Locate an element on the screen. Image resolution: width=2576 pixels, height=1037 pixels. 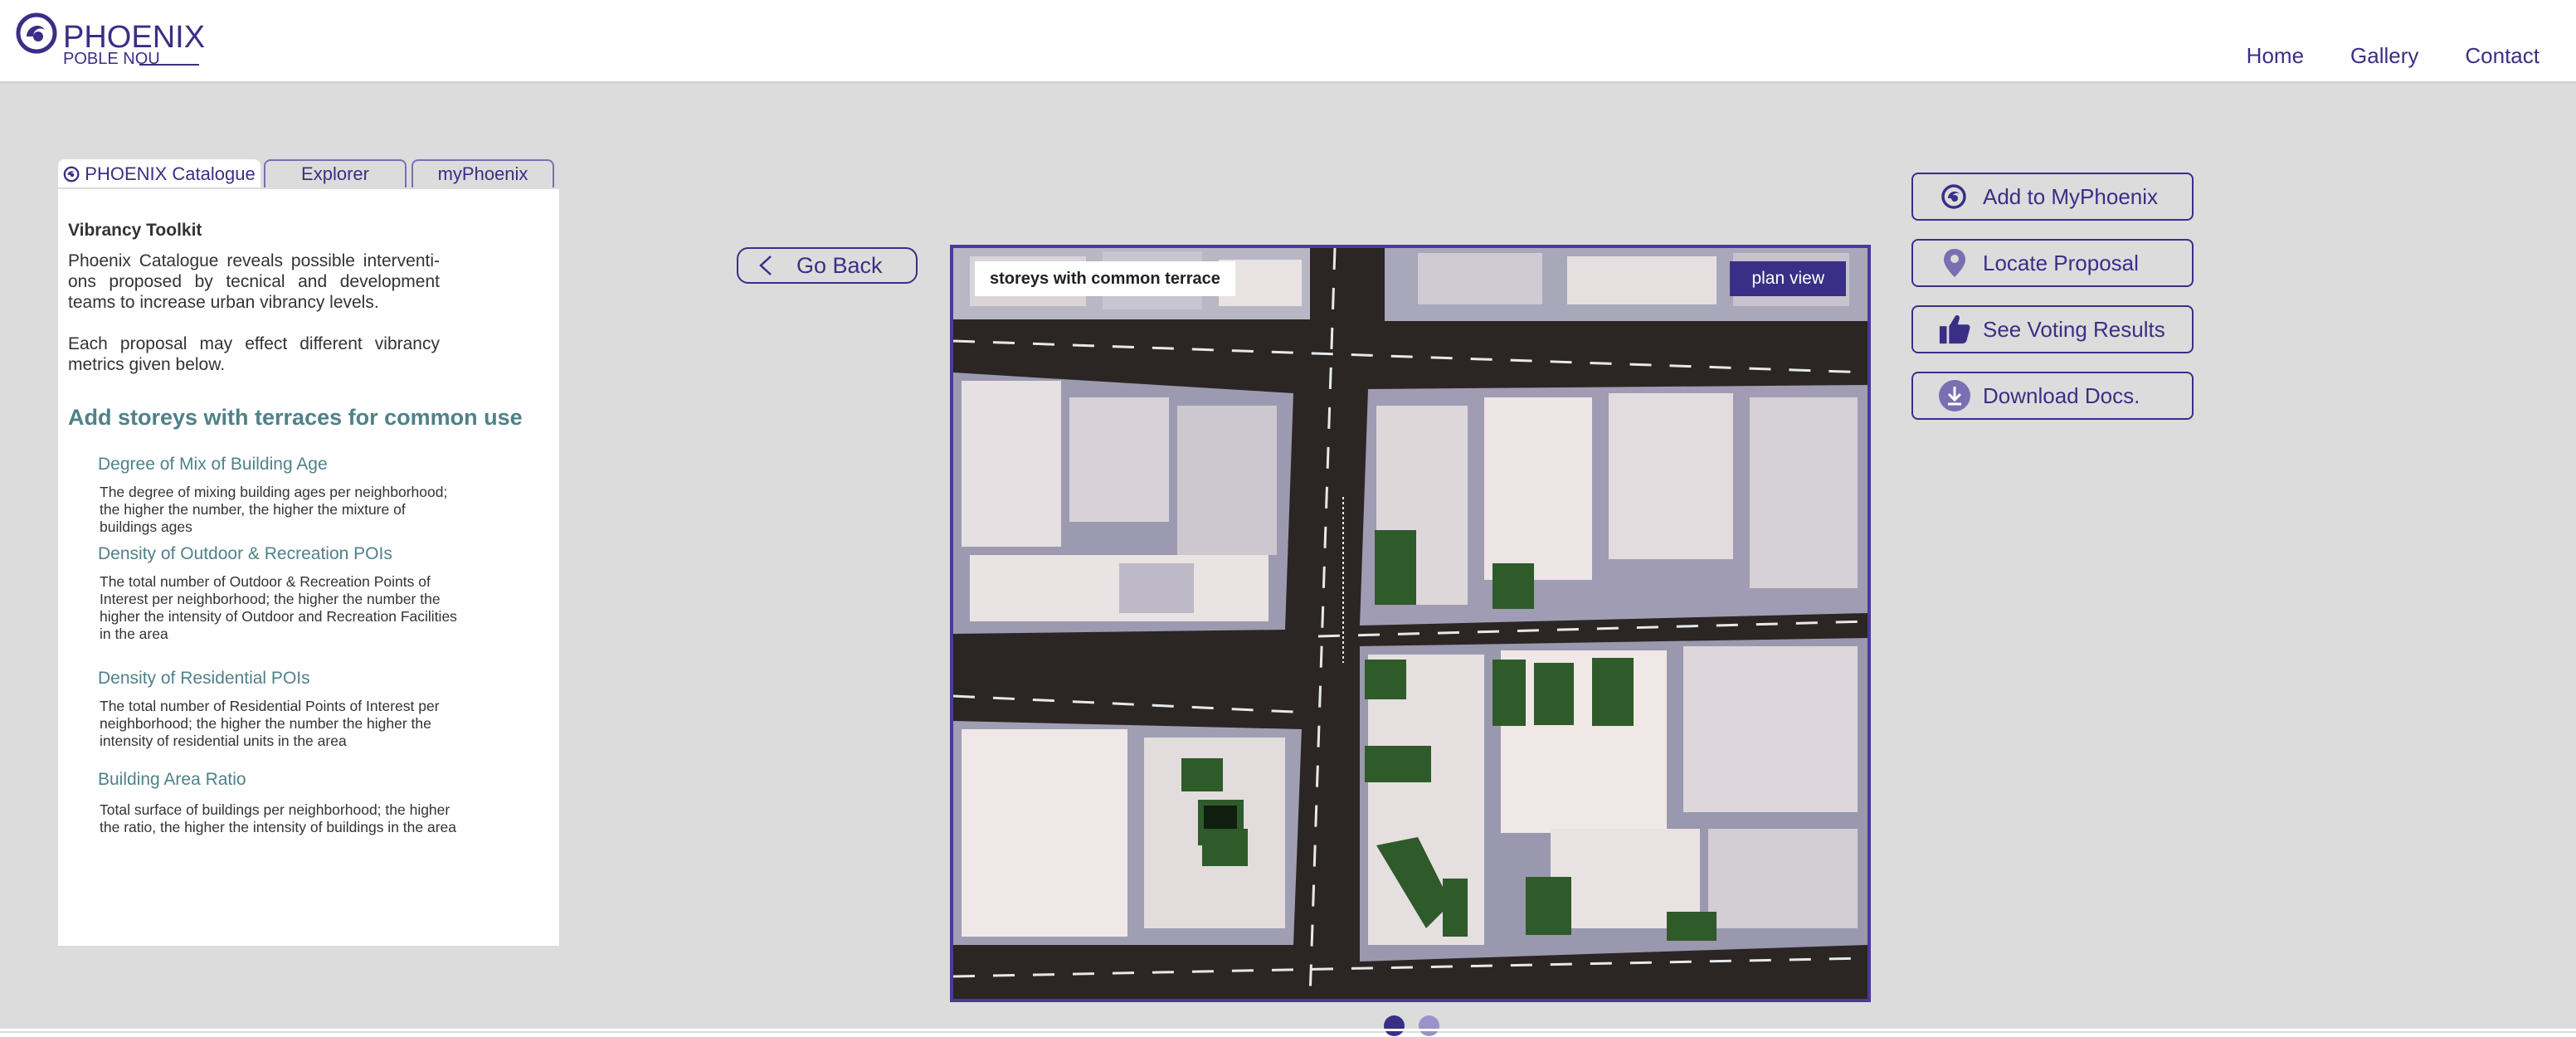
tab-label: PHOENIX Catalogue is located at coordinates (170, 173).